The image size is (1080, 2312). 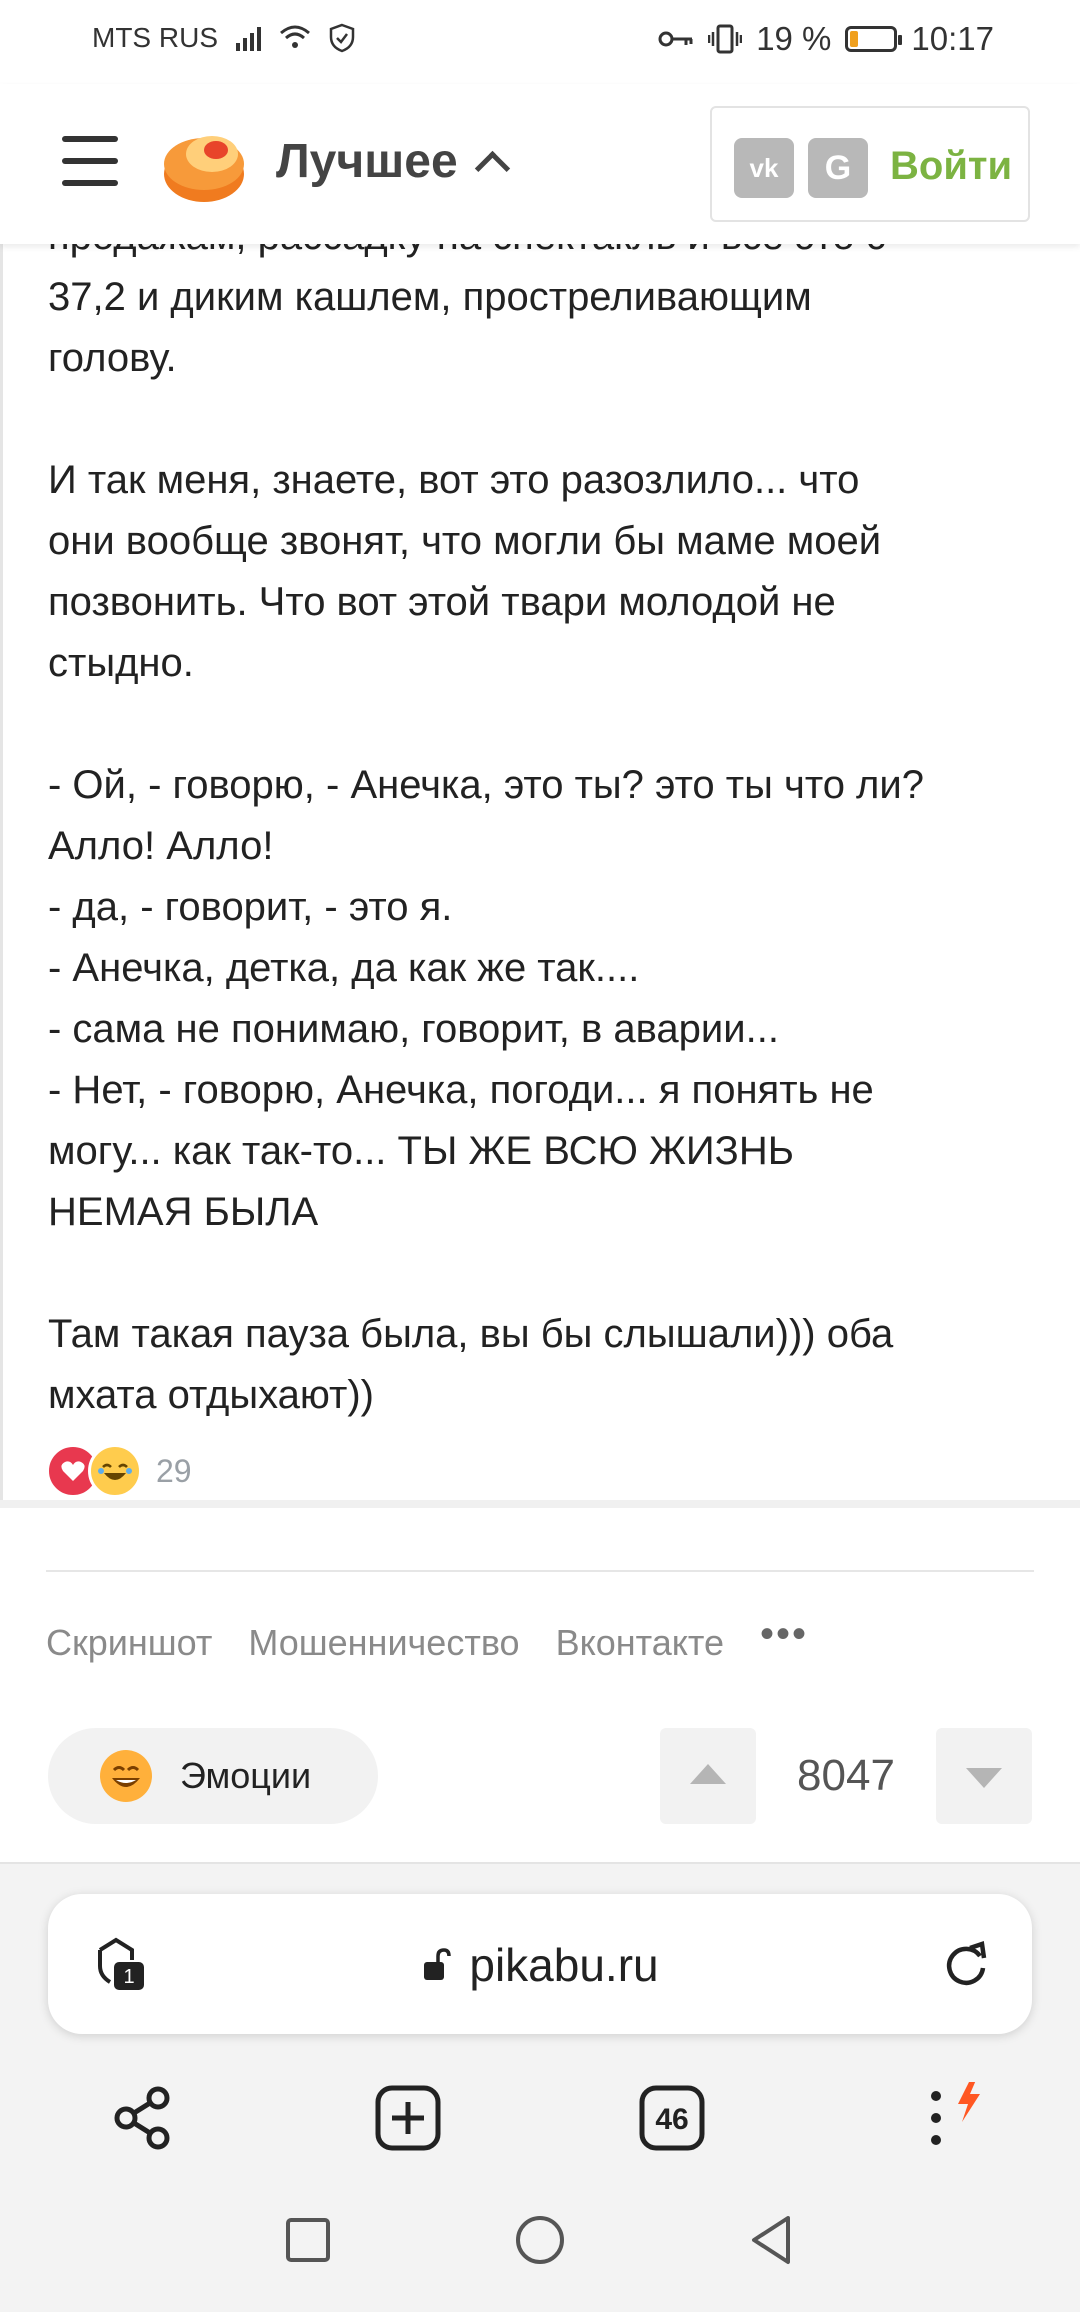 I want to click on new-tab-icon, so click(x=408, y=2118).